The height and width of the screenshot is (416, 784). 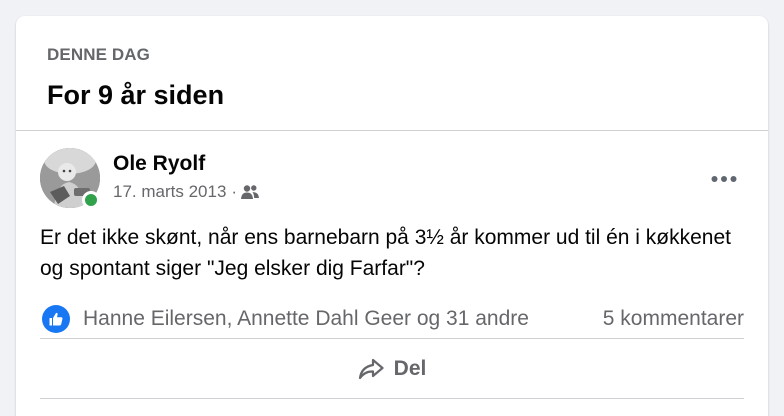 I want to click on more-icon, so click(x=724, y=179).